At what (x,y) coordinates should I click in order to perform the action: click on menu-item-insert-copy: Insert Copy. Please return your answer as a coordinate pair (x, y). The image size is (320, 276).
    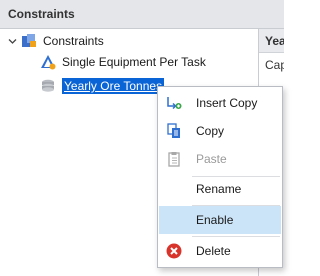
    Looking at the image, I should click on (220, 103).